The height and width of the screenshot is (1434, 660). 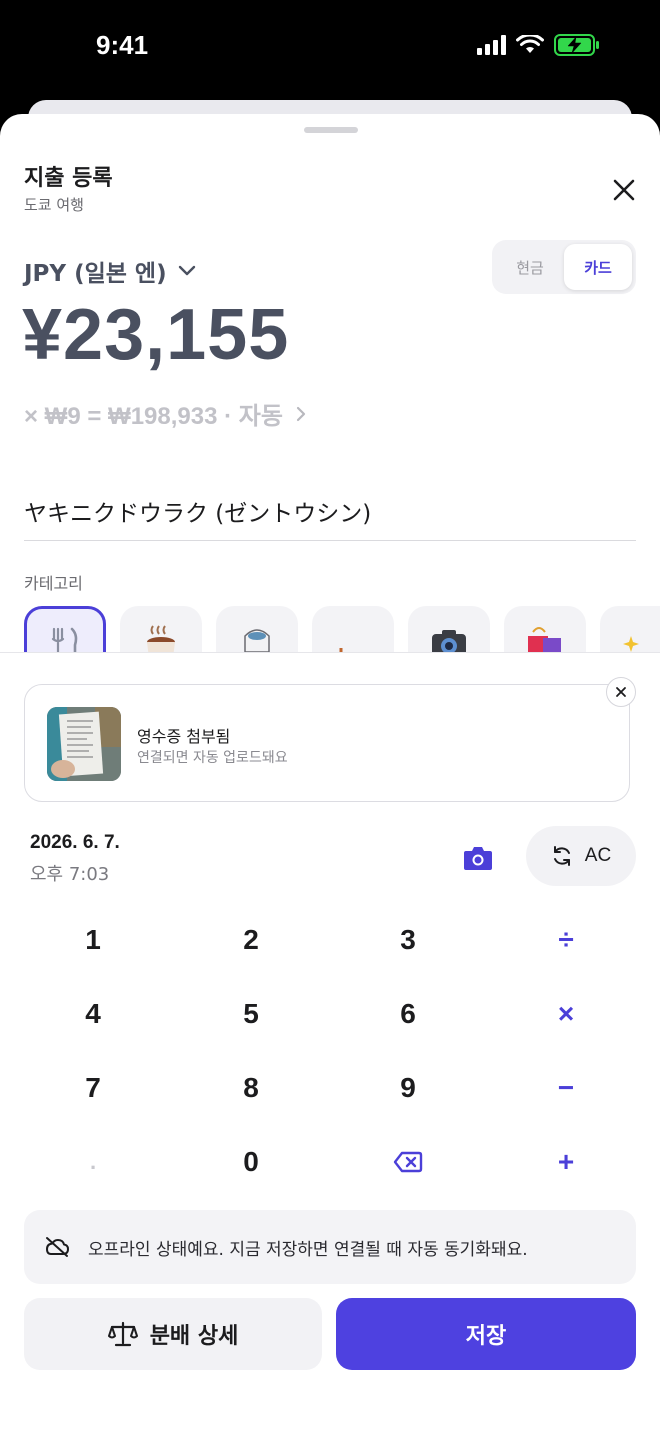 What do you see at coordinates (257, 640) in the screenshot?
I see `train-icon` at bounding box center [257, 640].